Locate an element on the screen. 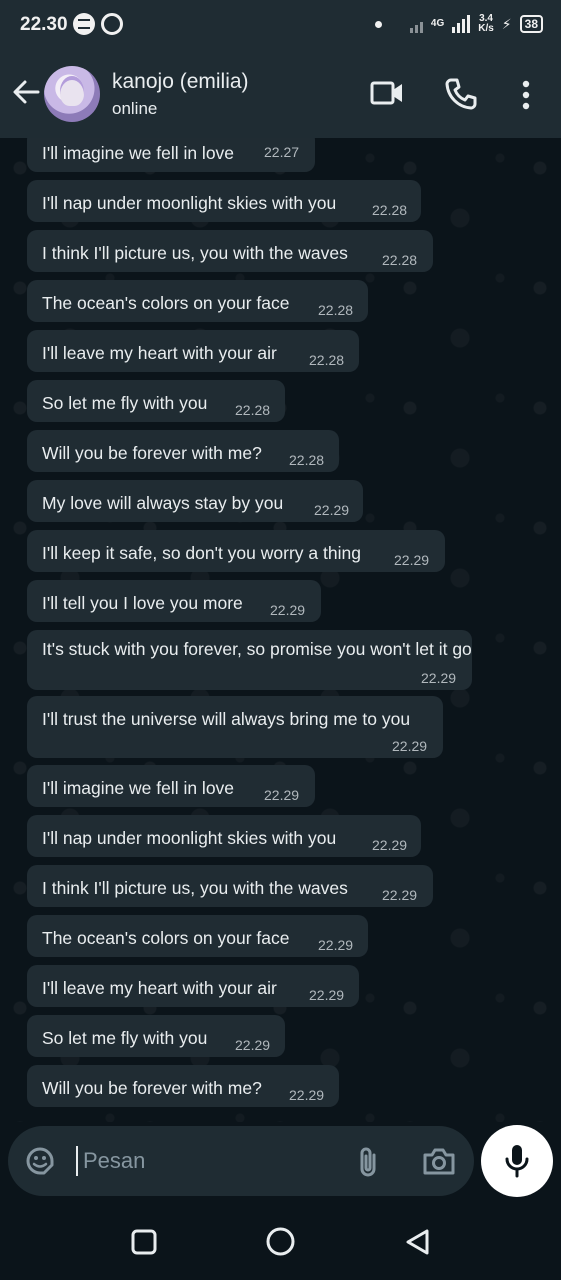 The height and width of the screenshot is (1280, 561). message-bubble: My love will always stay by you 22.29 is located at coordinates (195, 501).